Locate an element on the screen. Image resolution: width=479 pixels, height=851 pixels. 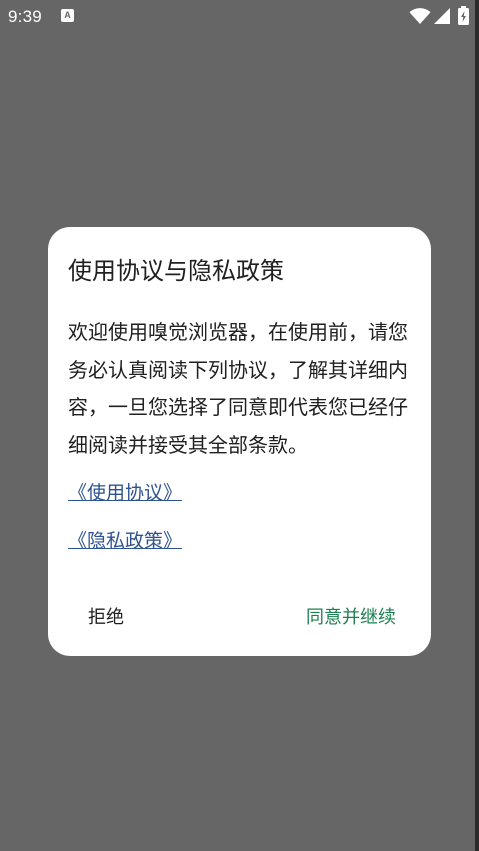
status-bar: 9:39 A is located at coordinates (237, 17).